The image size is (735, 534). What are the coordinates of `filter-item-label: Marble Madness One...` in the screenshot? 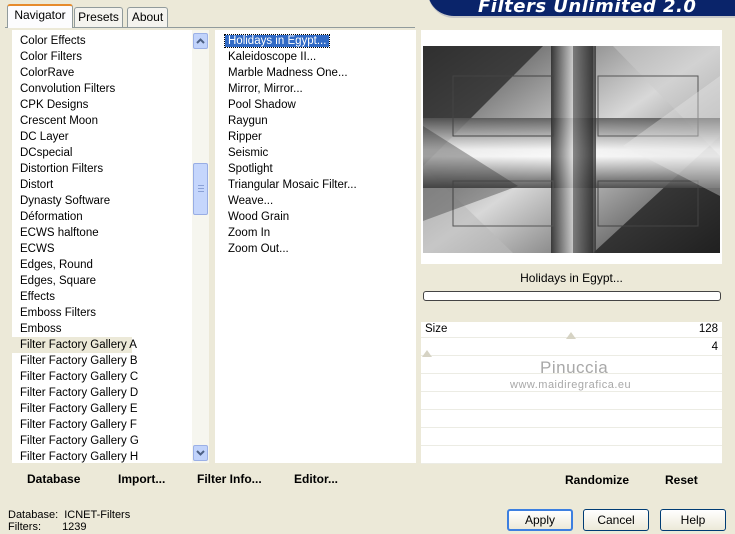 It's located at (288, 73).